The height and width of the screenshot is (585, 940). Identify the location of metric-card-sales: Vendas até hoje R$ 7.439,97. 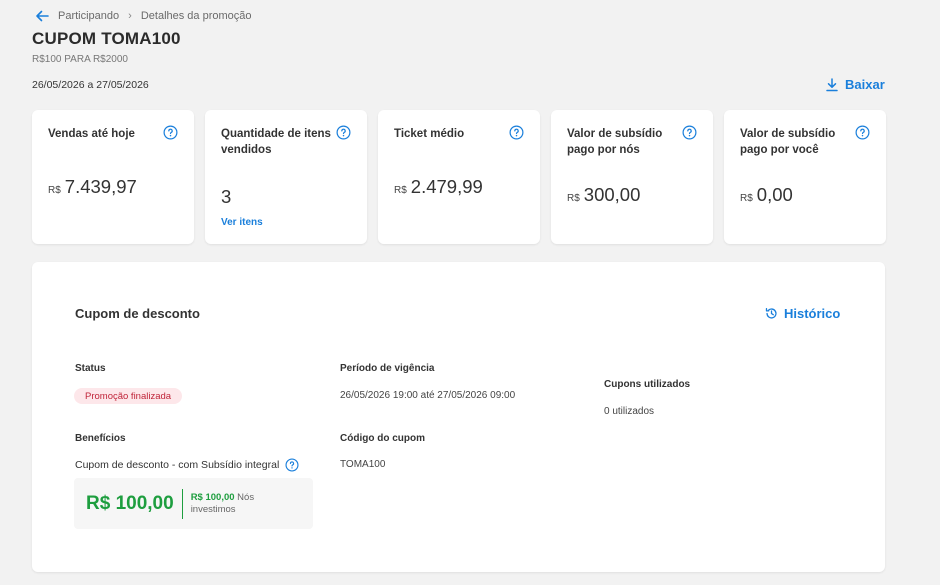
(113, 177).